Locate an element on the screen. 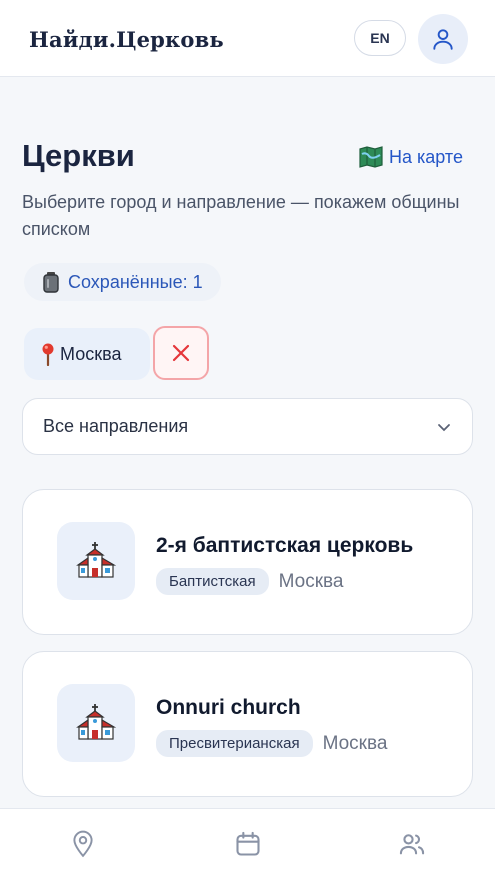  bottom-nav is located at coordinates (247, 844).